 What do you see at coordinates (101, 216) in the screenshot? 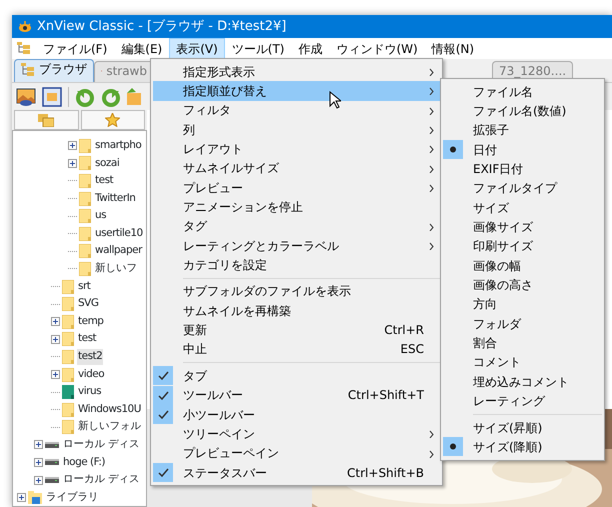
I see `tree-item: us` at bounding box center [101, 216].